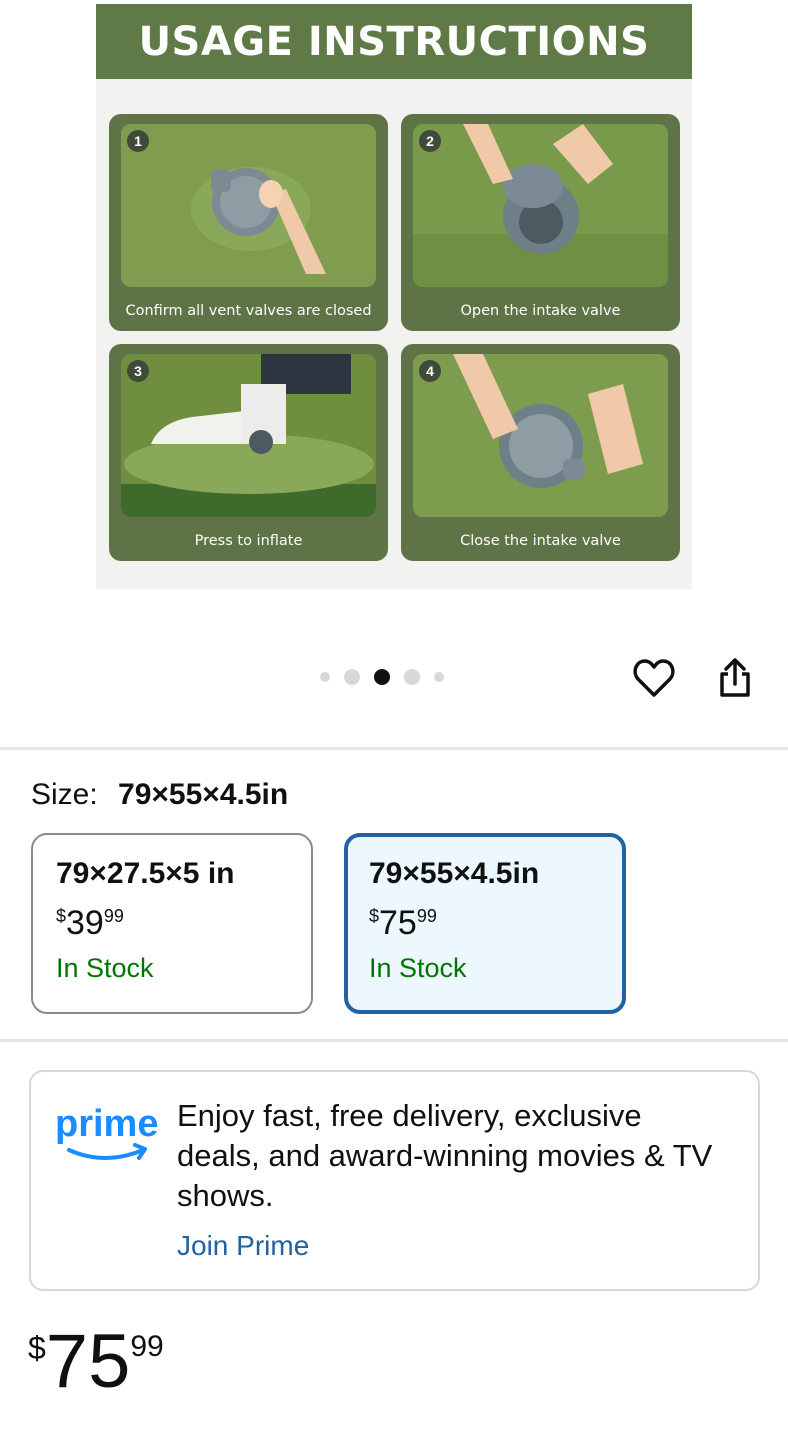  Describe the element at coordinates (430, 371) in the screenshot. I see `step-4-number: 4` at that location.